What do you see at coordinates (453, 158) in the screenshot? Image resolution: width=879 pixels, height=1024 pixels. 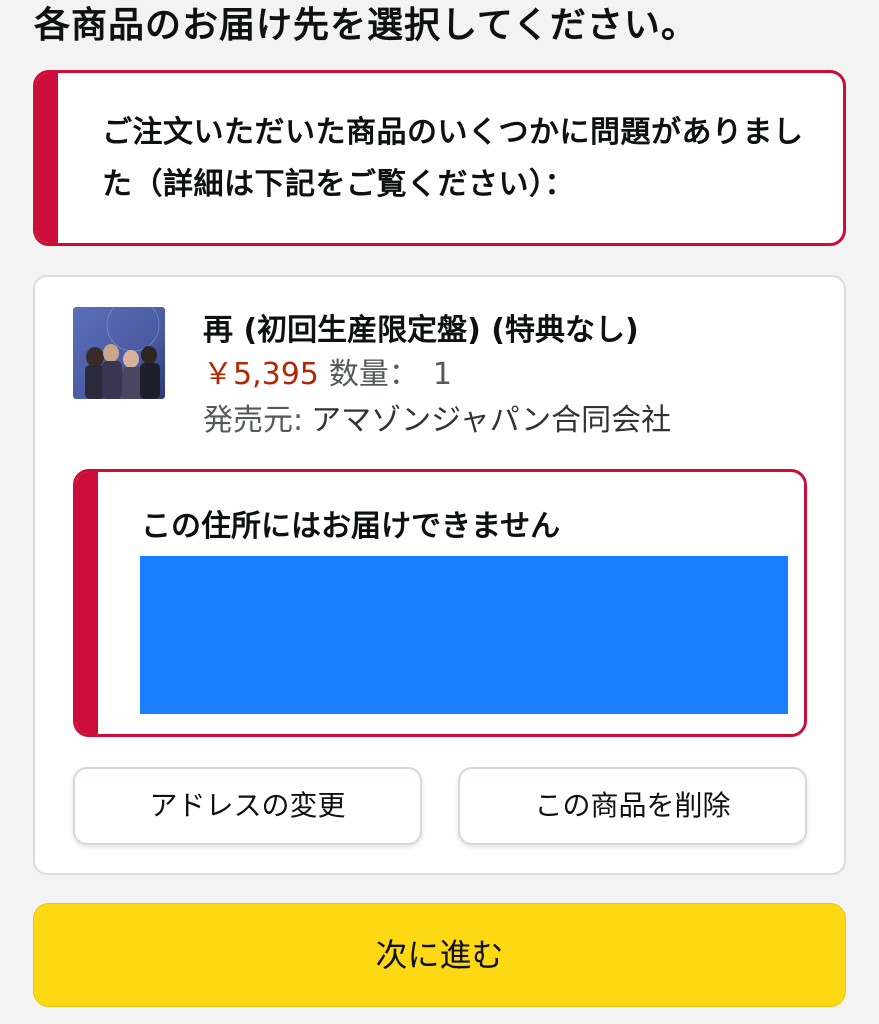 I see `error-alert-message: ご注文いただいた商品のいくつかに問題がありました（詳細は下記をご覧ください）：` at bounding box center [453, 158].